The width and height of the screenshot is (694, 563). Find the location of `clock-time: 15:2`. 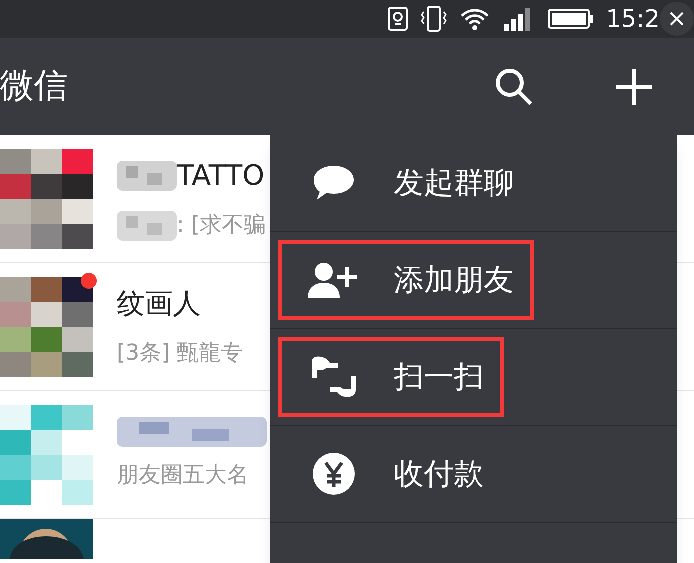

clock-time: 15:2 is located at coordinates (633, 19).